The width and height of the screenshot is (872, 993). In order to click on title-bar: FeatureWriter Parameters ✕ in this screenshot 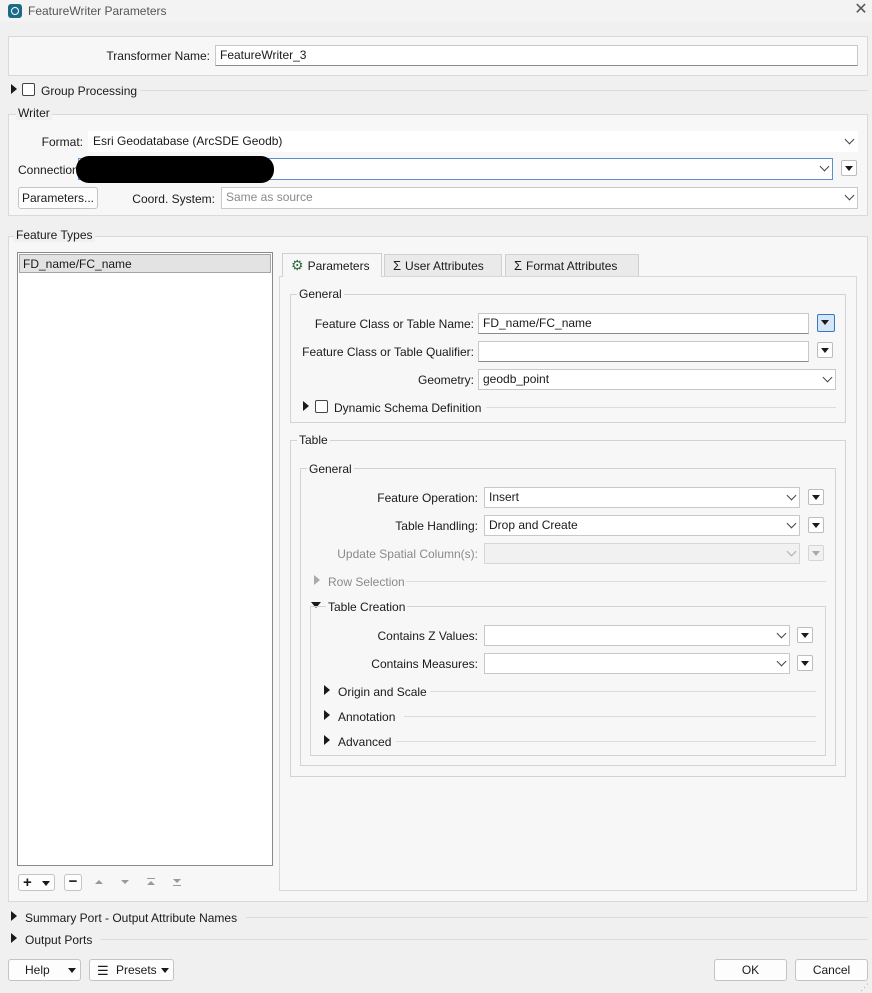, I will do `click(436, 11)`.